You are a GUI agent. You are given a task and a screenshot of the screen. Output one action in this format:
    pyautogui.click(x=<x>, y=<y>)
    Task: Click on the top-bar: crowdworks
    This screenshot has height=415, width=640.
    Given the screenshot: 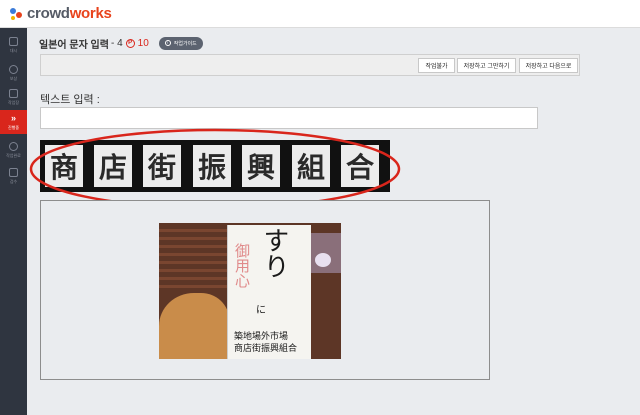 What is the action you would take?
    pyautogui.click(x=320, y=14)
    